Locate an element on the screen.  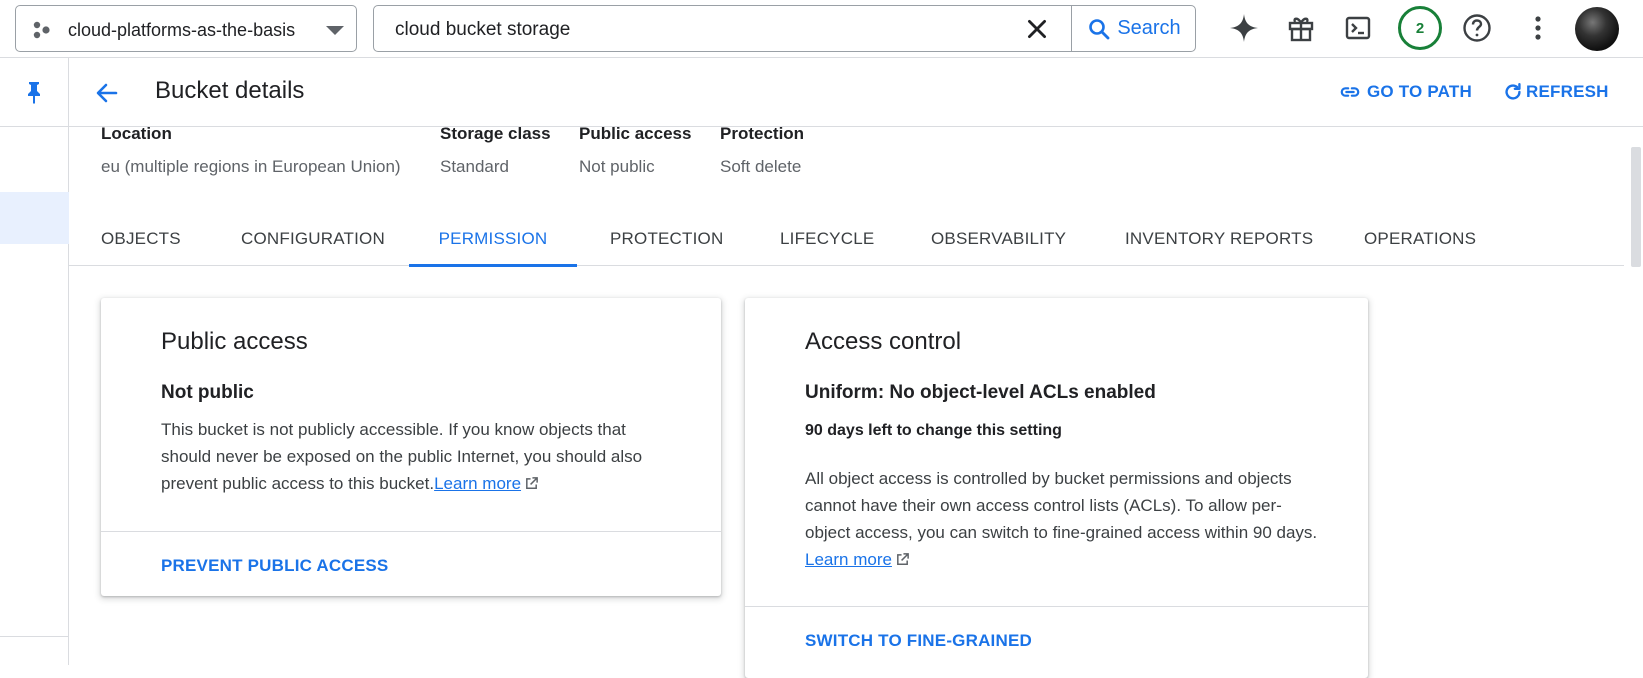
description-text: prevent public access to this bucket. is located at coordinates (298, 483).